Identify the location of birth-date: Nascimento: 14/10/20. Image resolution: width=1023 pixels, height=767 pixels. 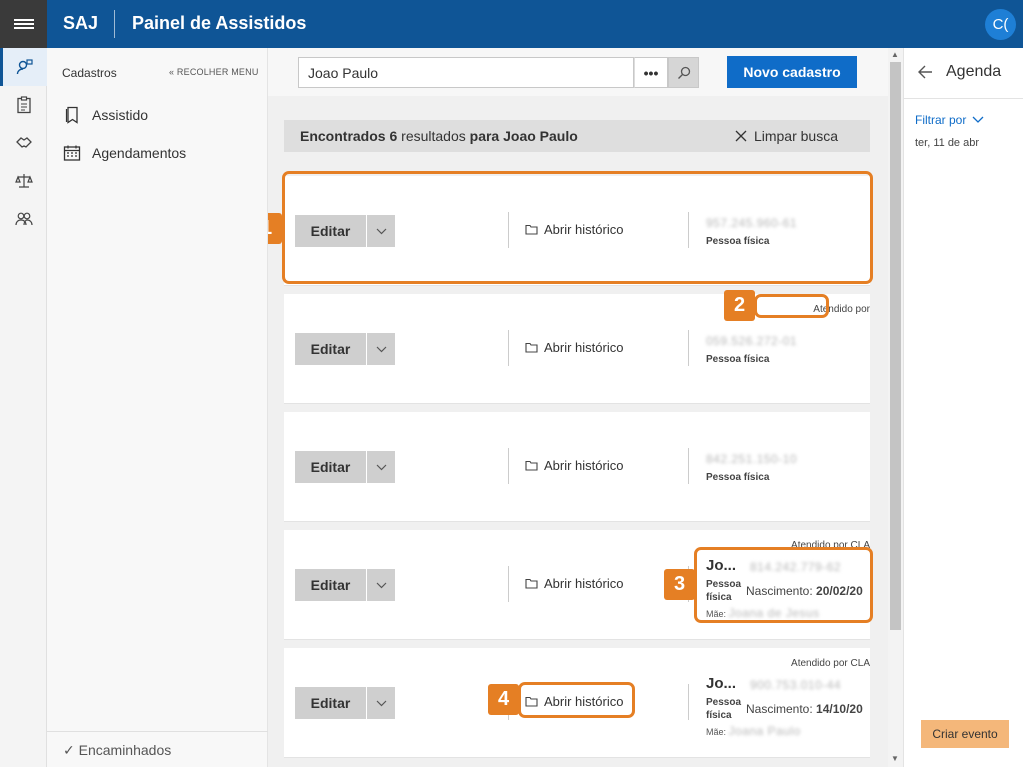
(804, 709).